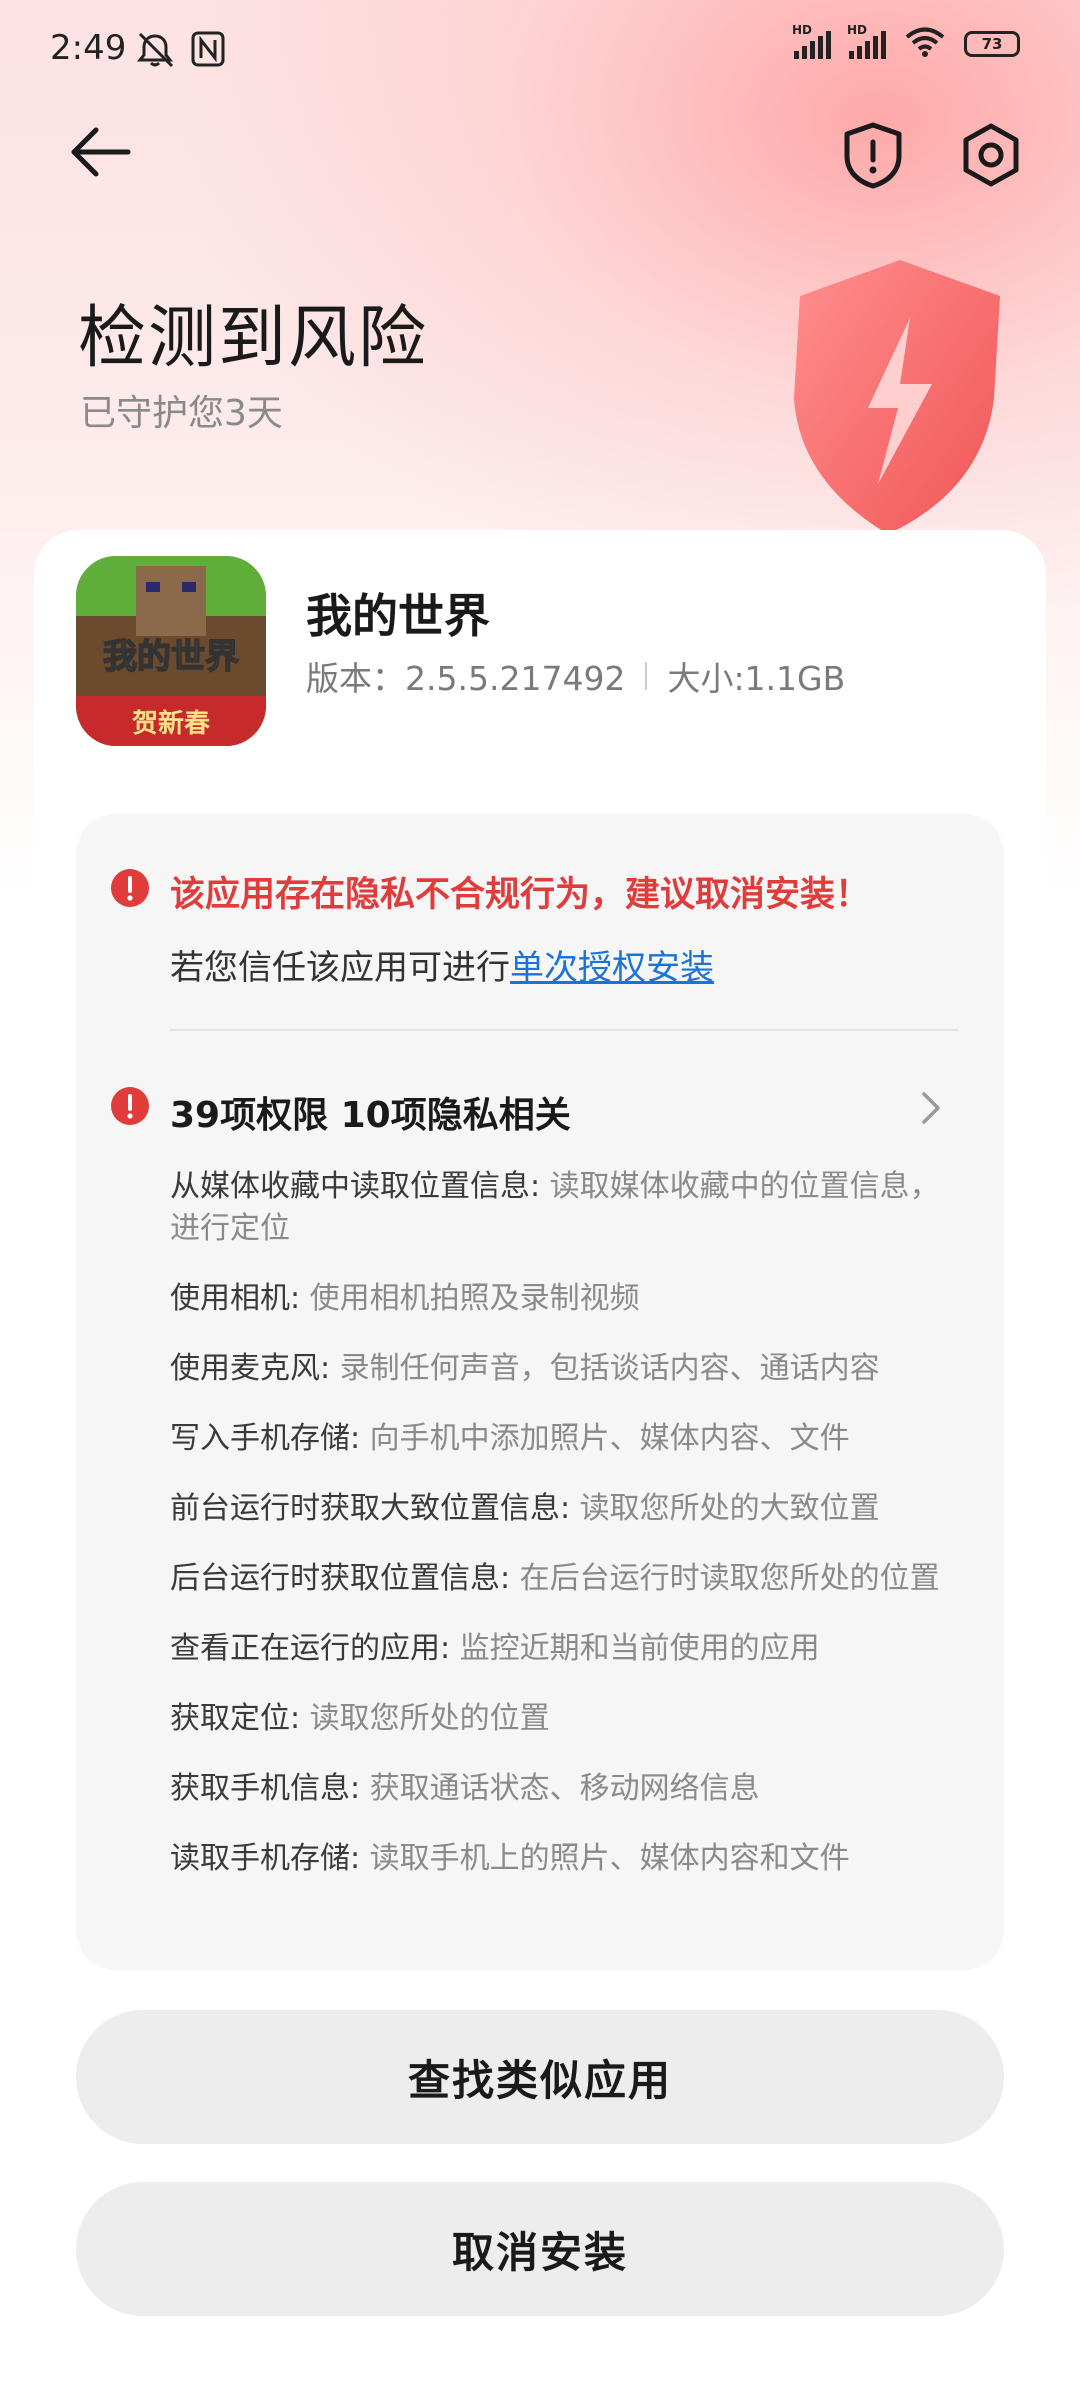  I want to click on signal-1-icon: HD, so click(811, 41).